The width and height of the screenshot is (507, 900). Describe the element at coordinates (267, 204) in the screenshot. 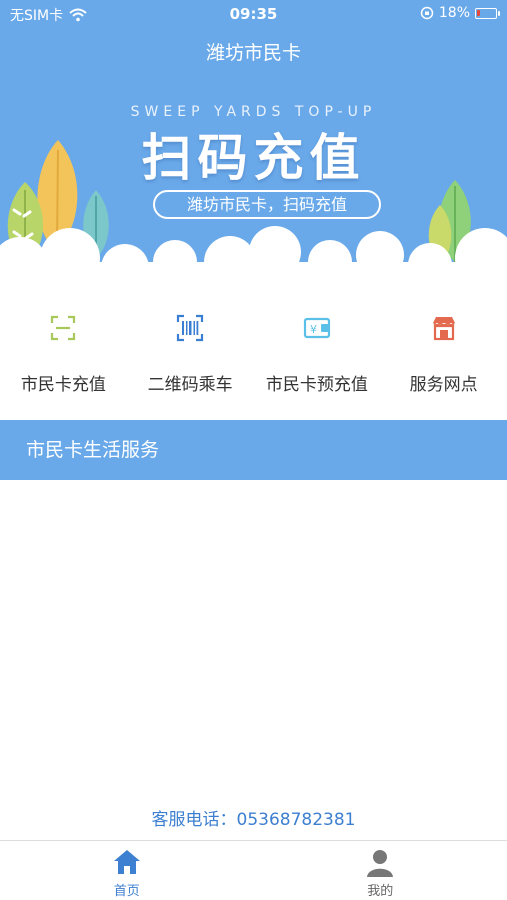

I see `banner-pill: 潍坊市民卡，扫码充值` at that location.